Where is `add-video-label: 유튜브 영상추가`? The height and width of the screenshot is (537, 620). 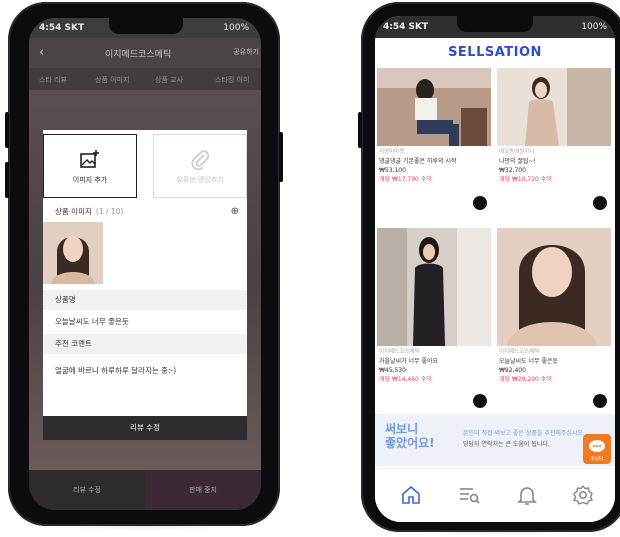
add-video-label: 유튜브 영상추가 is located at coordinates (200, 180).